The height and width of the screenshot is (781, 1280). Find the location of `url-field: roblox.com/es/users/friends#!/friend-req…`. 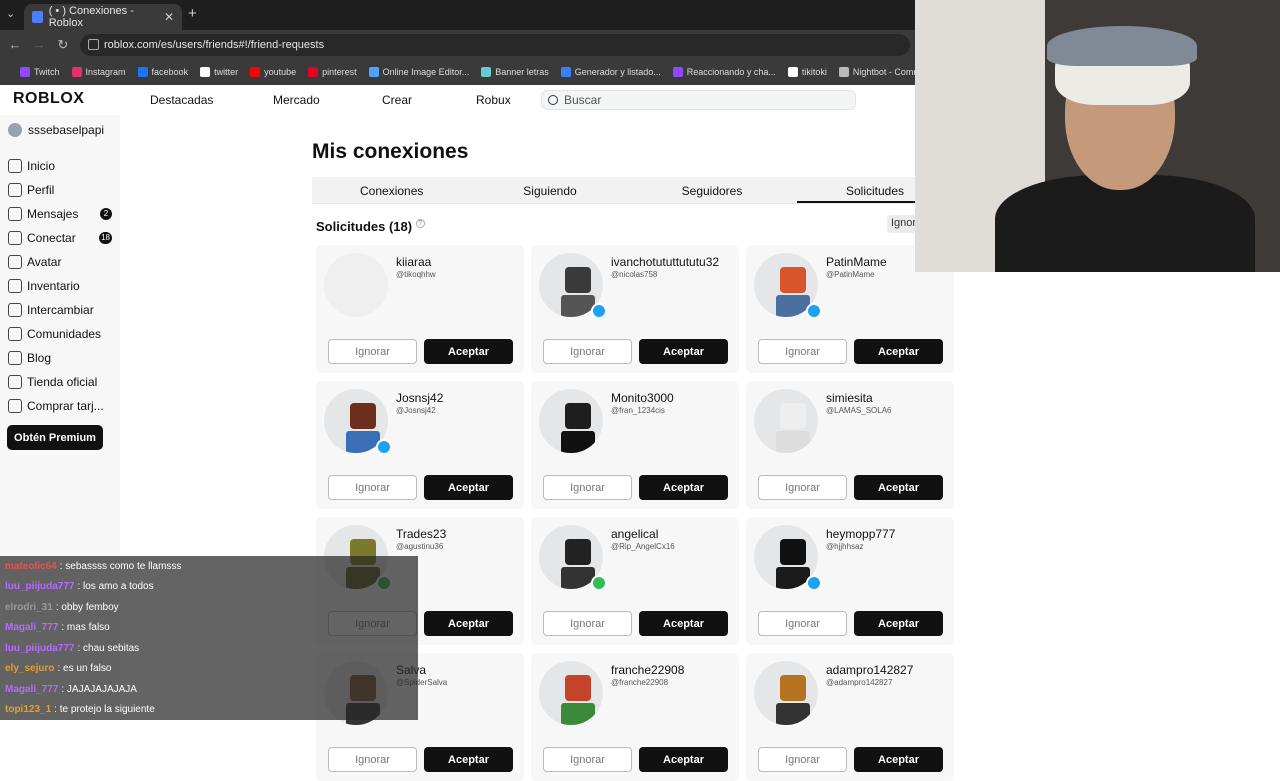

url-field: roblox.com/es/users/friends#!/friend-req… is located at coordinates (495, 45).